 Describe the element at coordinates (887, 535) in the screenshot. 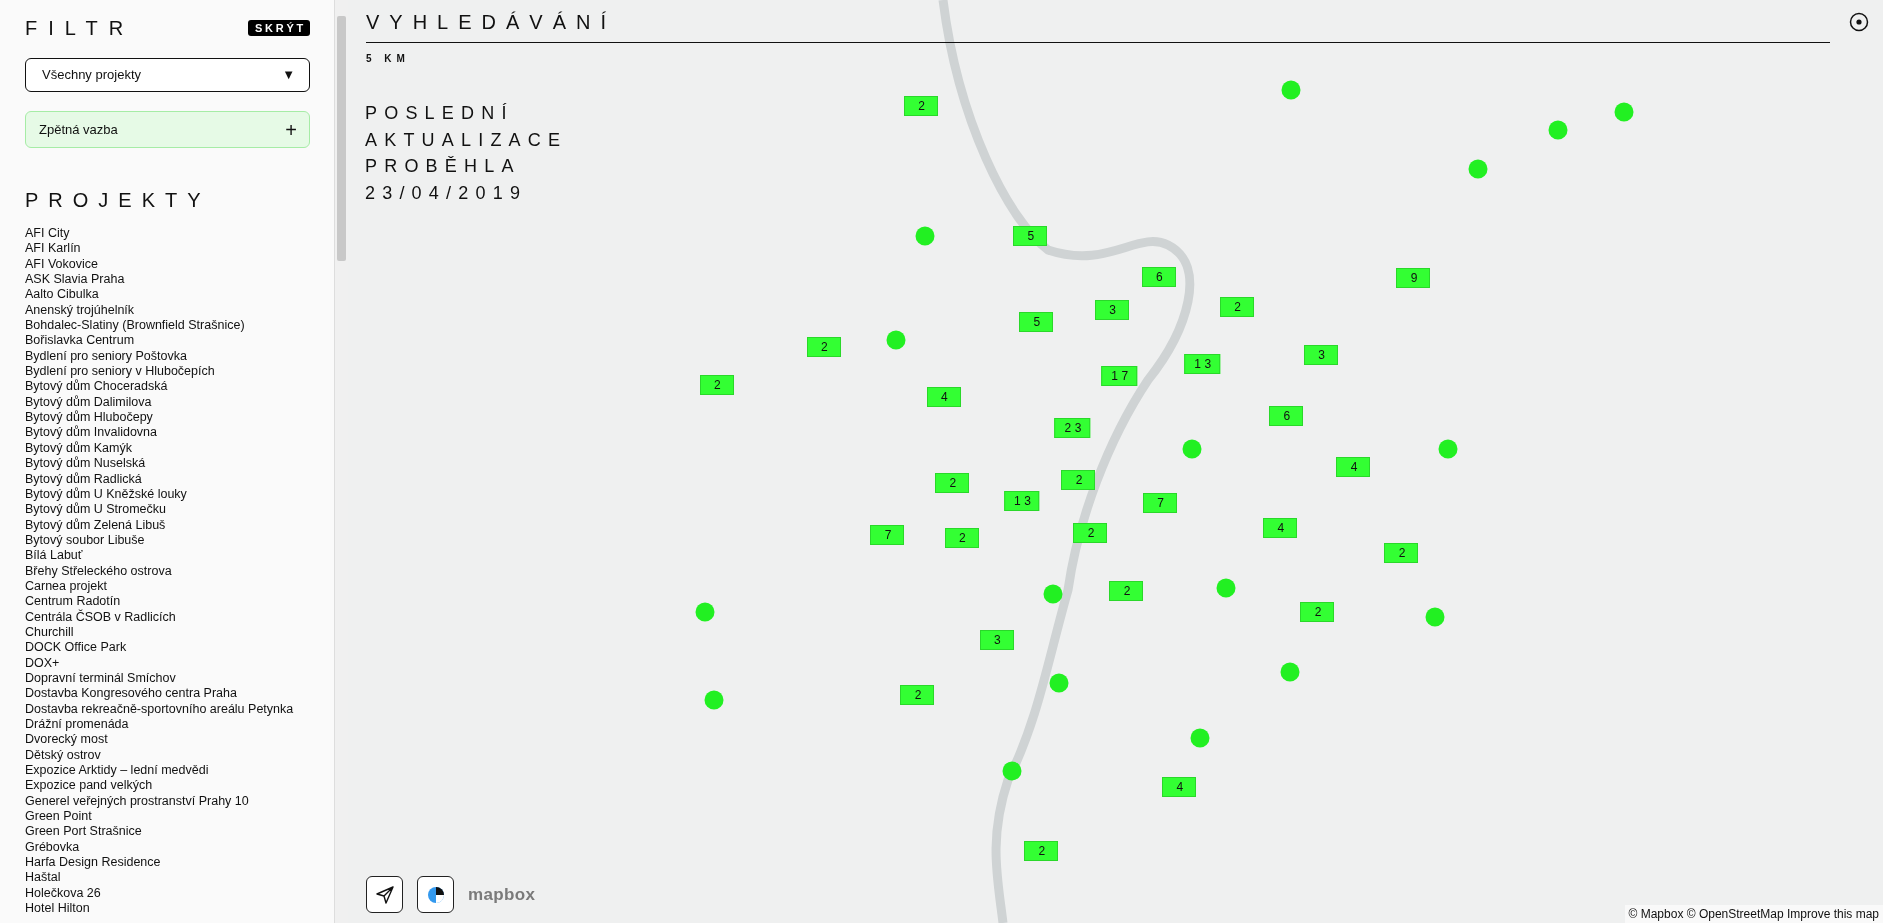

I see `cluster-marker: 7` at that location.